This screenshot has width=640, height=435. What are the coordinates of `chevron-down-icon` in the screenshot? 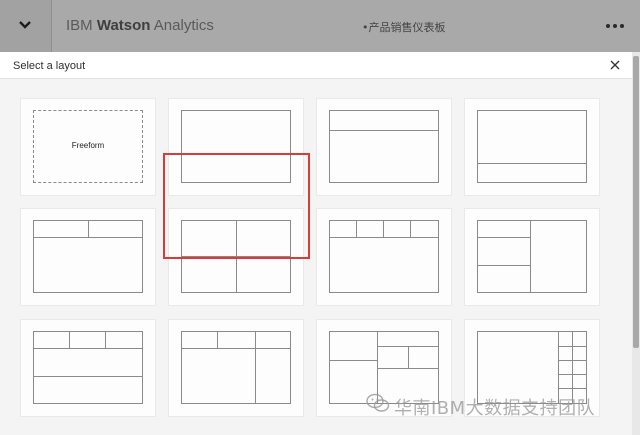 It's located at (25, 25).